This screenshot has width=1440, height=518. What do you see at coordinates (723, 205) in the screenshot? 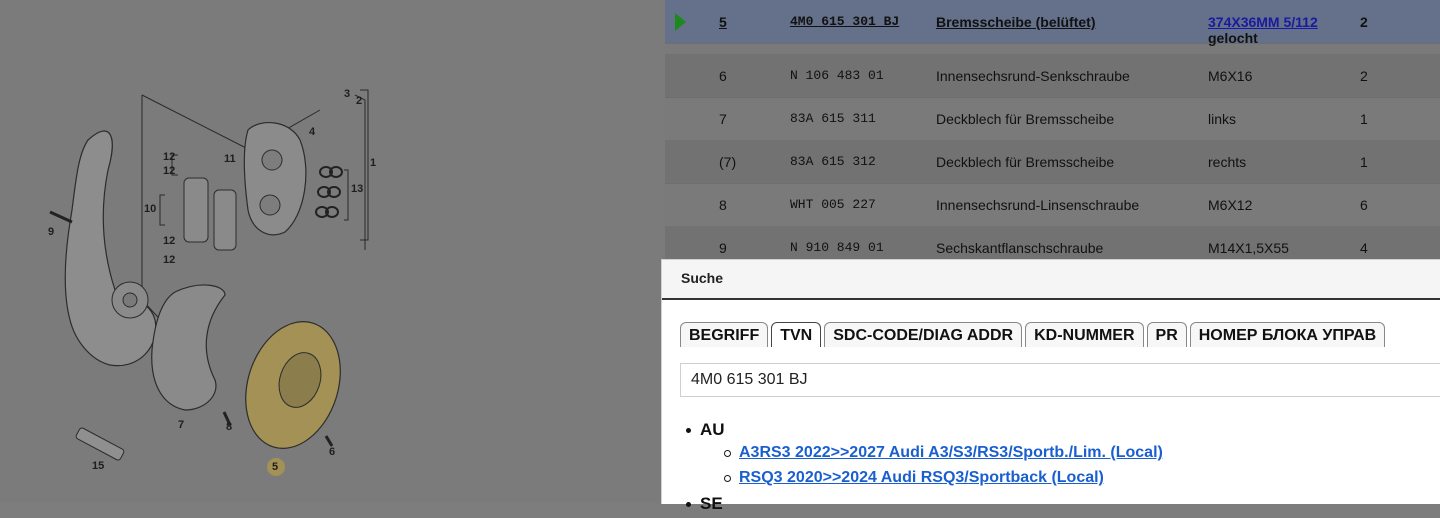
I see `position-cell: 8` at bounding box center [723, 205].